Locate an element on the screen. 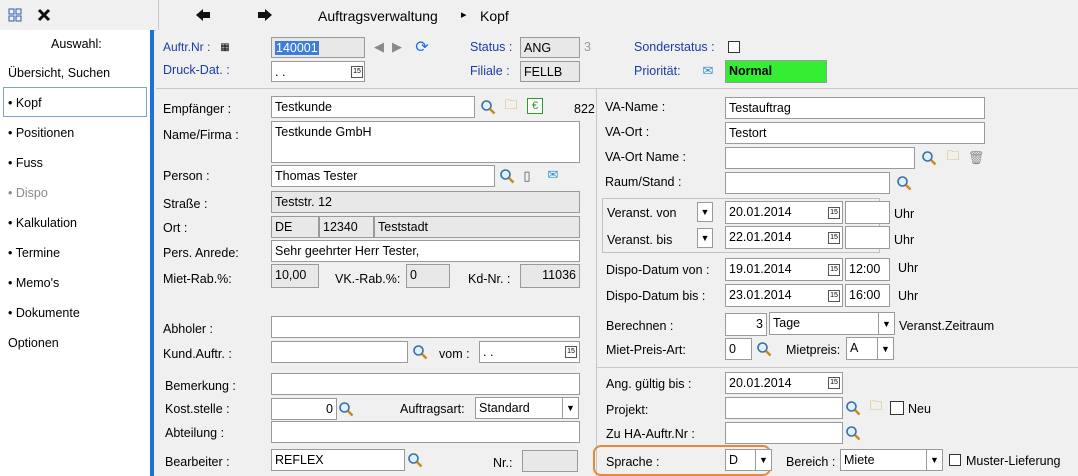  land-field: DE is located at coordinates (295, 227).